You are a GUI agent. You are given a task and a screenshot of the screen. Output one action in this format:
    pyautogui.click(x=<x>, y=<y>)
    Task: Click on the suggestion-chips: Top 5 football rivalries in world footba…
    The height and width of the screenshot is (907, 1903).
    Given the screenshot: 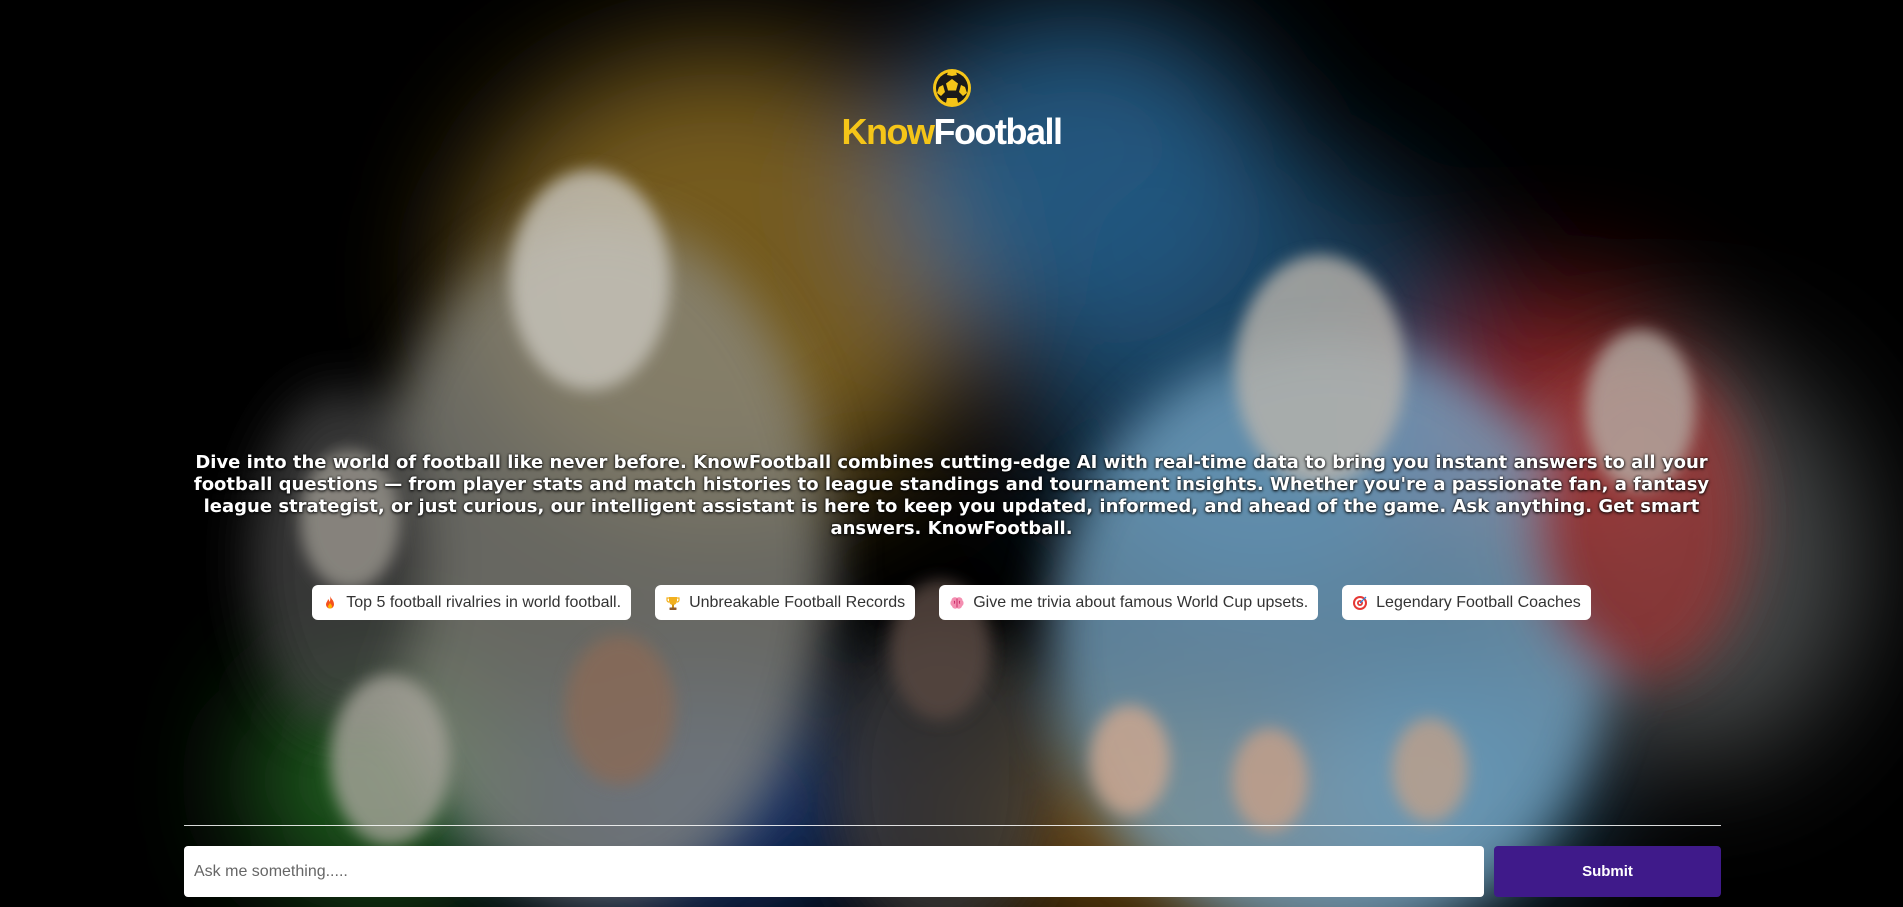 What is the action you would take?
    pyautogui.click(x=951, y=602)
    